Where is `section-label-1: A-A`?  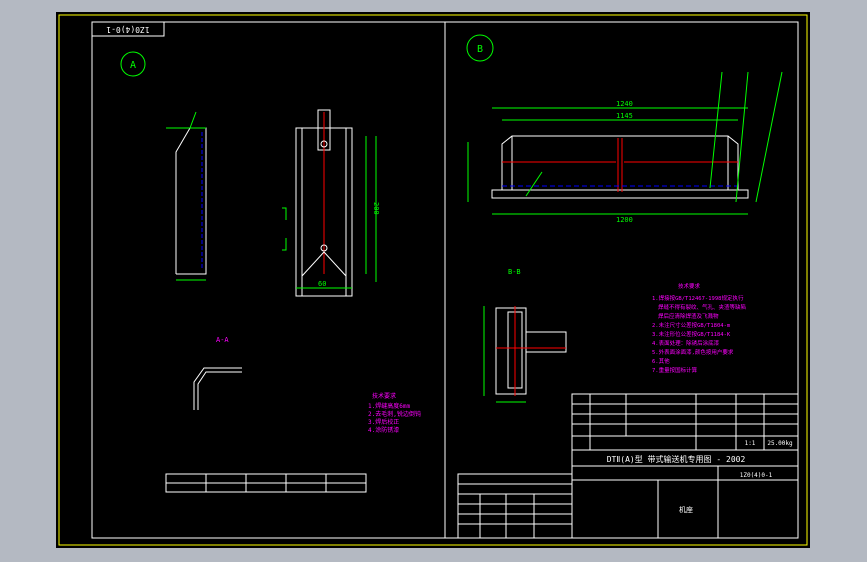 section-label-1: A-A is located at coordinates (222, 340).